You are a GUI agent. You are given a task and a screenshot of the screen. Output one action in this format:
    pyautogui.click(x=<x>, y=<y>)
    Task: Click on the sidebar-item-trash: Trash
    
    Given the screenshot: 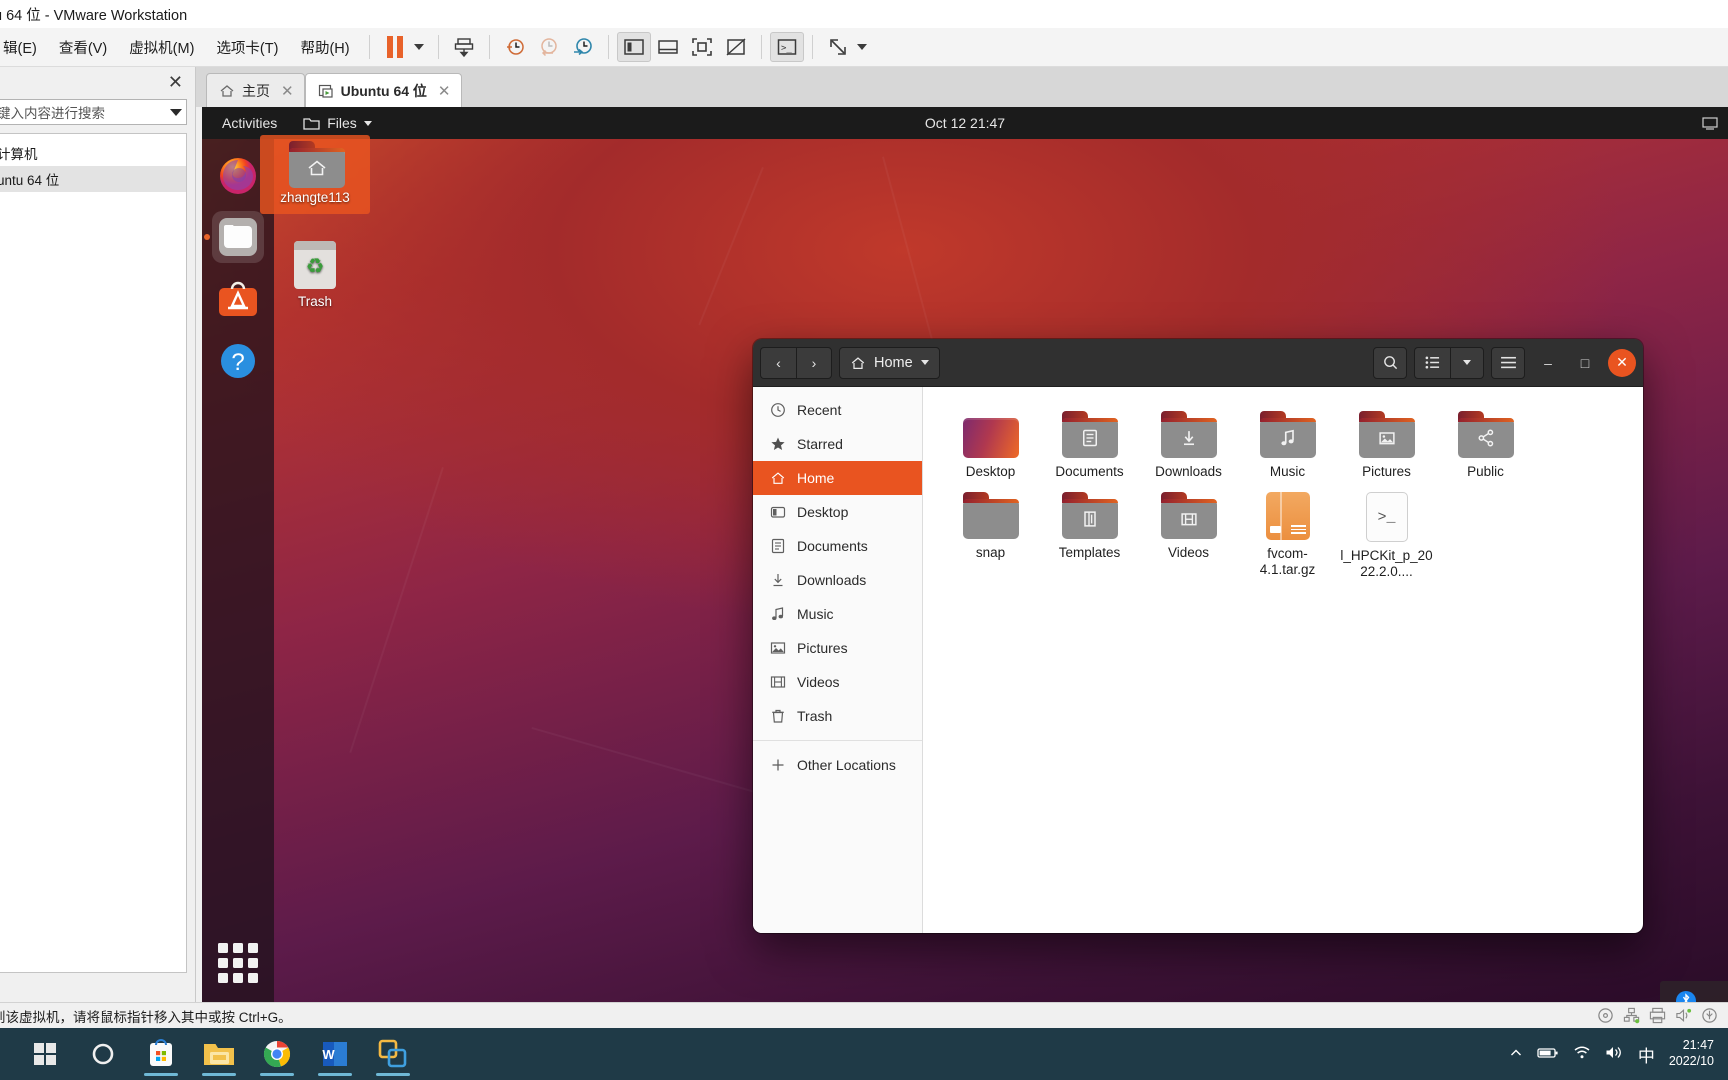 What is the action you would take?
    pyautogui.click(x=837, y=716)
    